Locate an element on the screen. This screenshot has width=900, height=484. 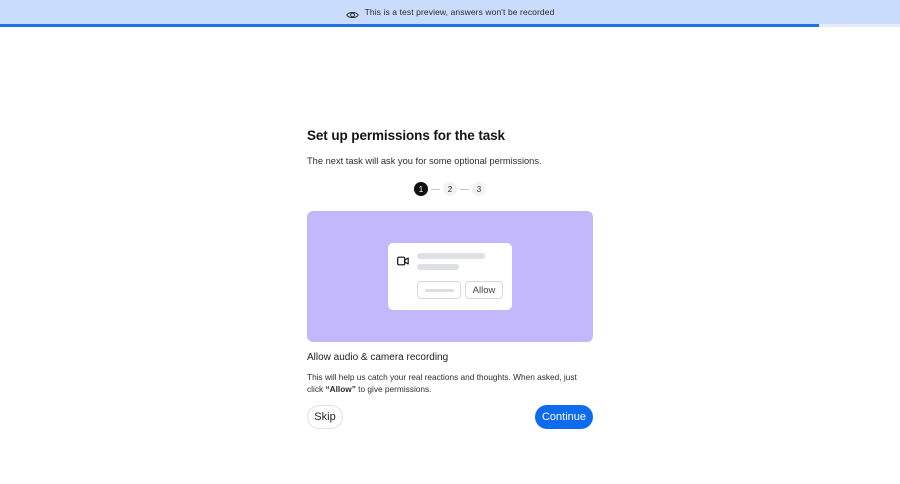
permission-illustration: Allow is located at coordinates (450, 276).